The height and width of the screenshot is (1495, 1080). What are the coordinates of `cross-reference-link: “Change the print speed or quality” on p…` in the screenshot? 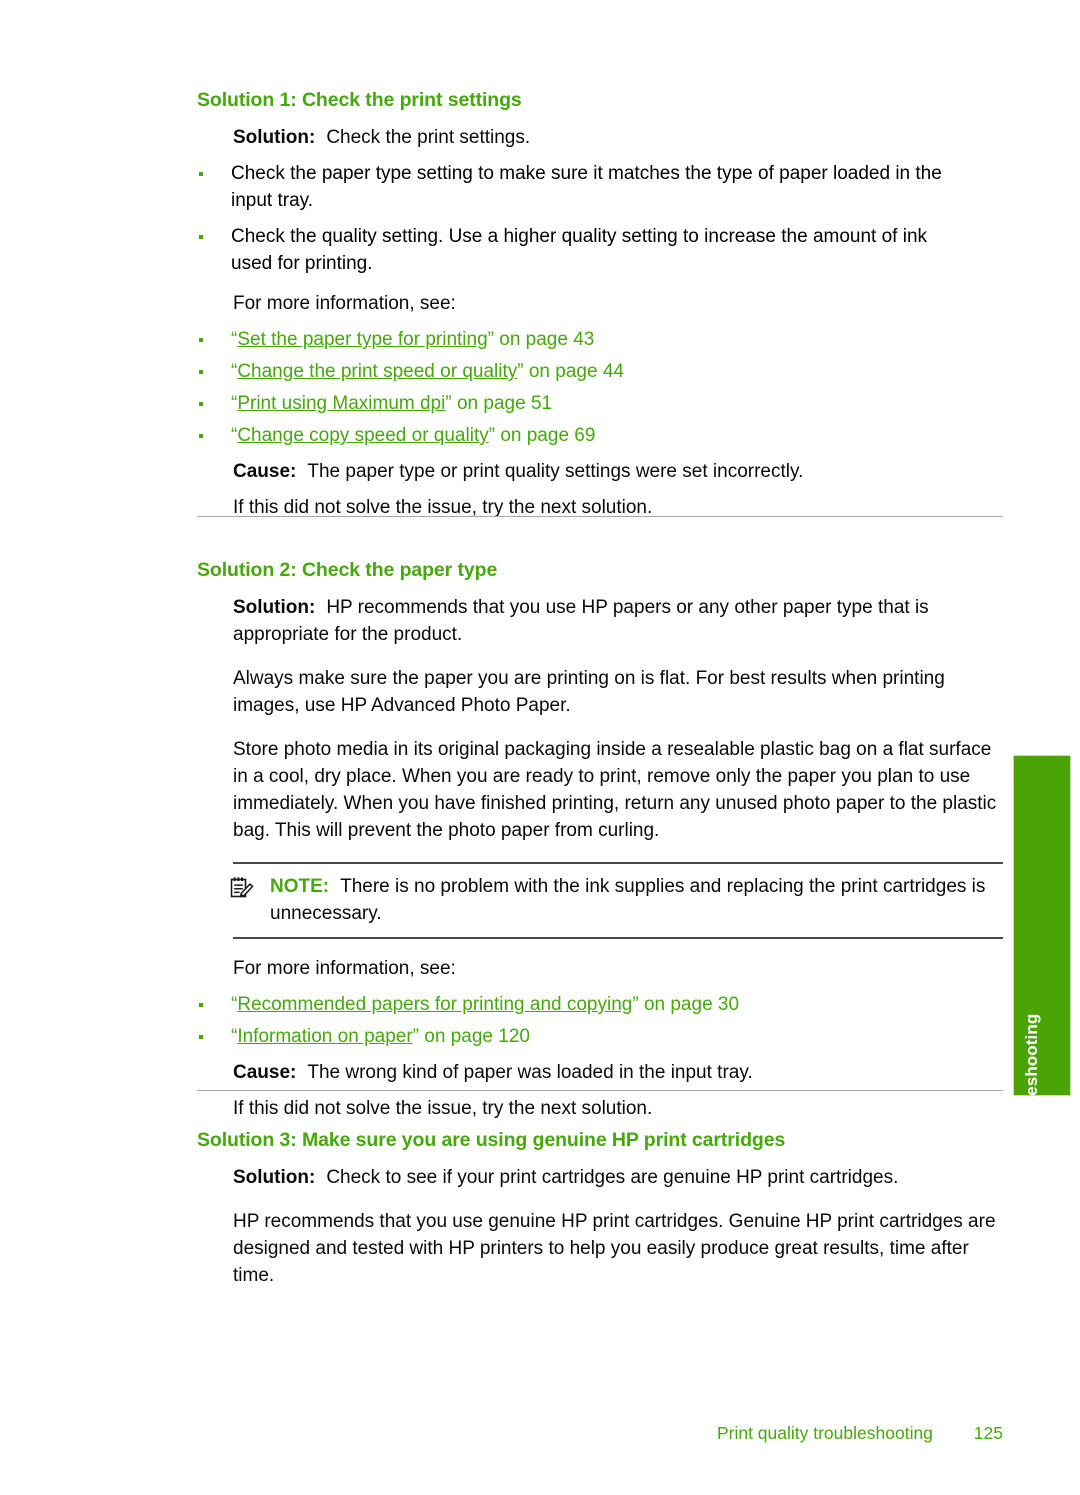 It's located at (427, 371).